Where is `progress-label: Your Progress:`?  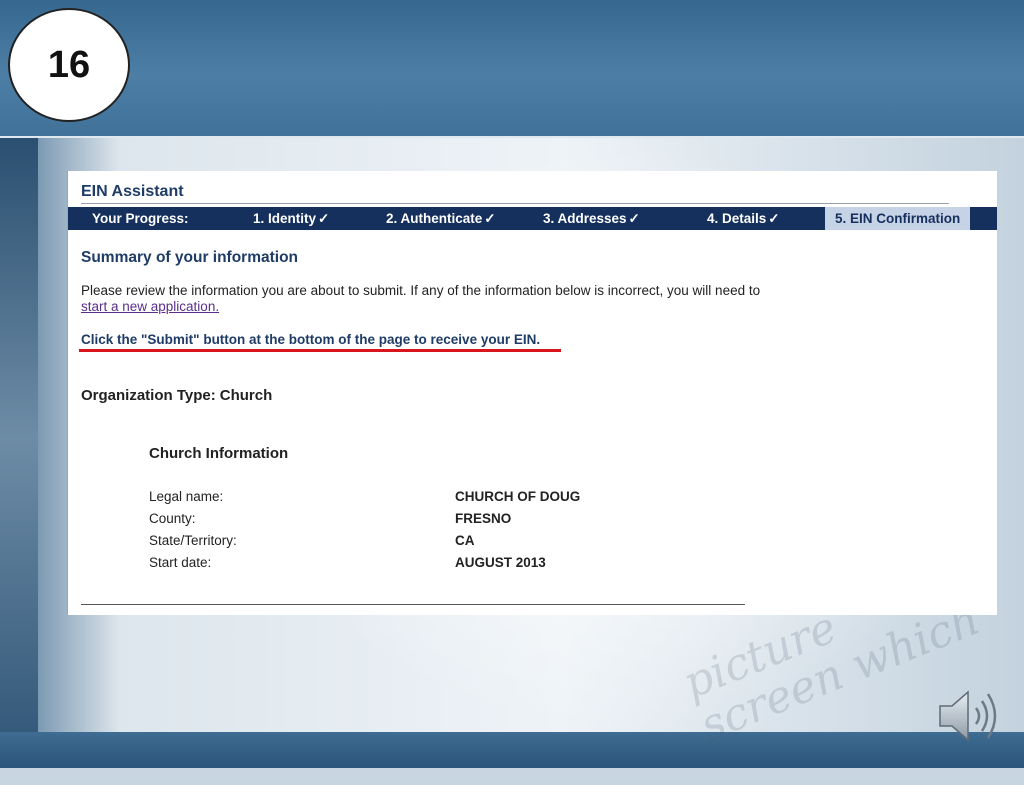 progress-label: Your Progress: is located at coordinates (140, 218).